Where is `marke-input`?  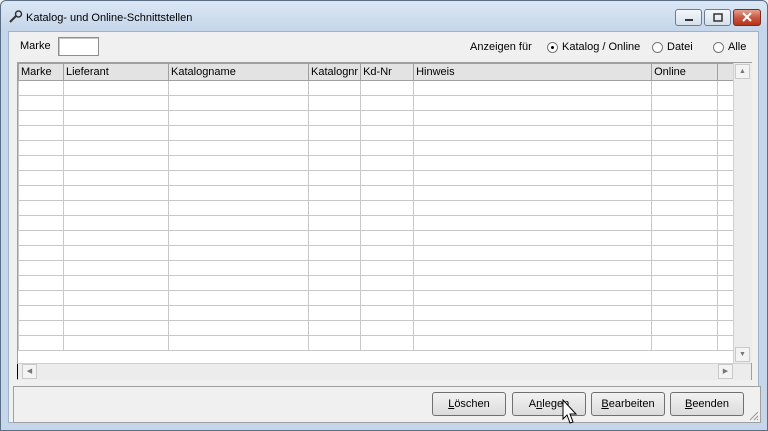 marke-input is located at coordinates (78, 46).